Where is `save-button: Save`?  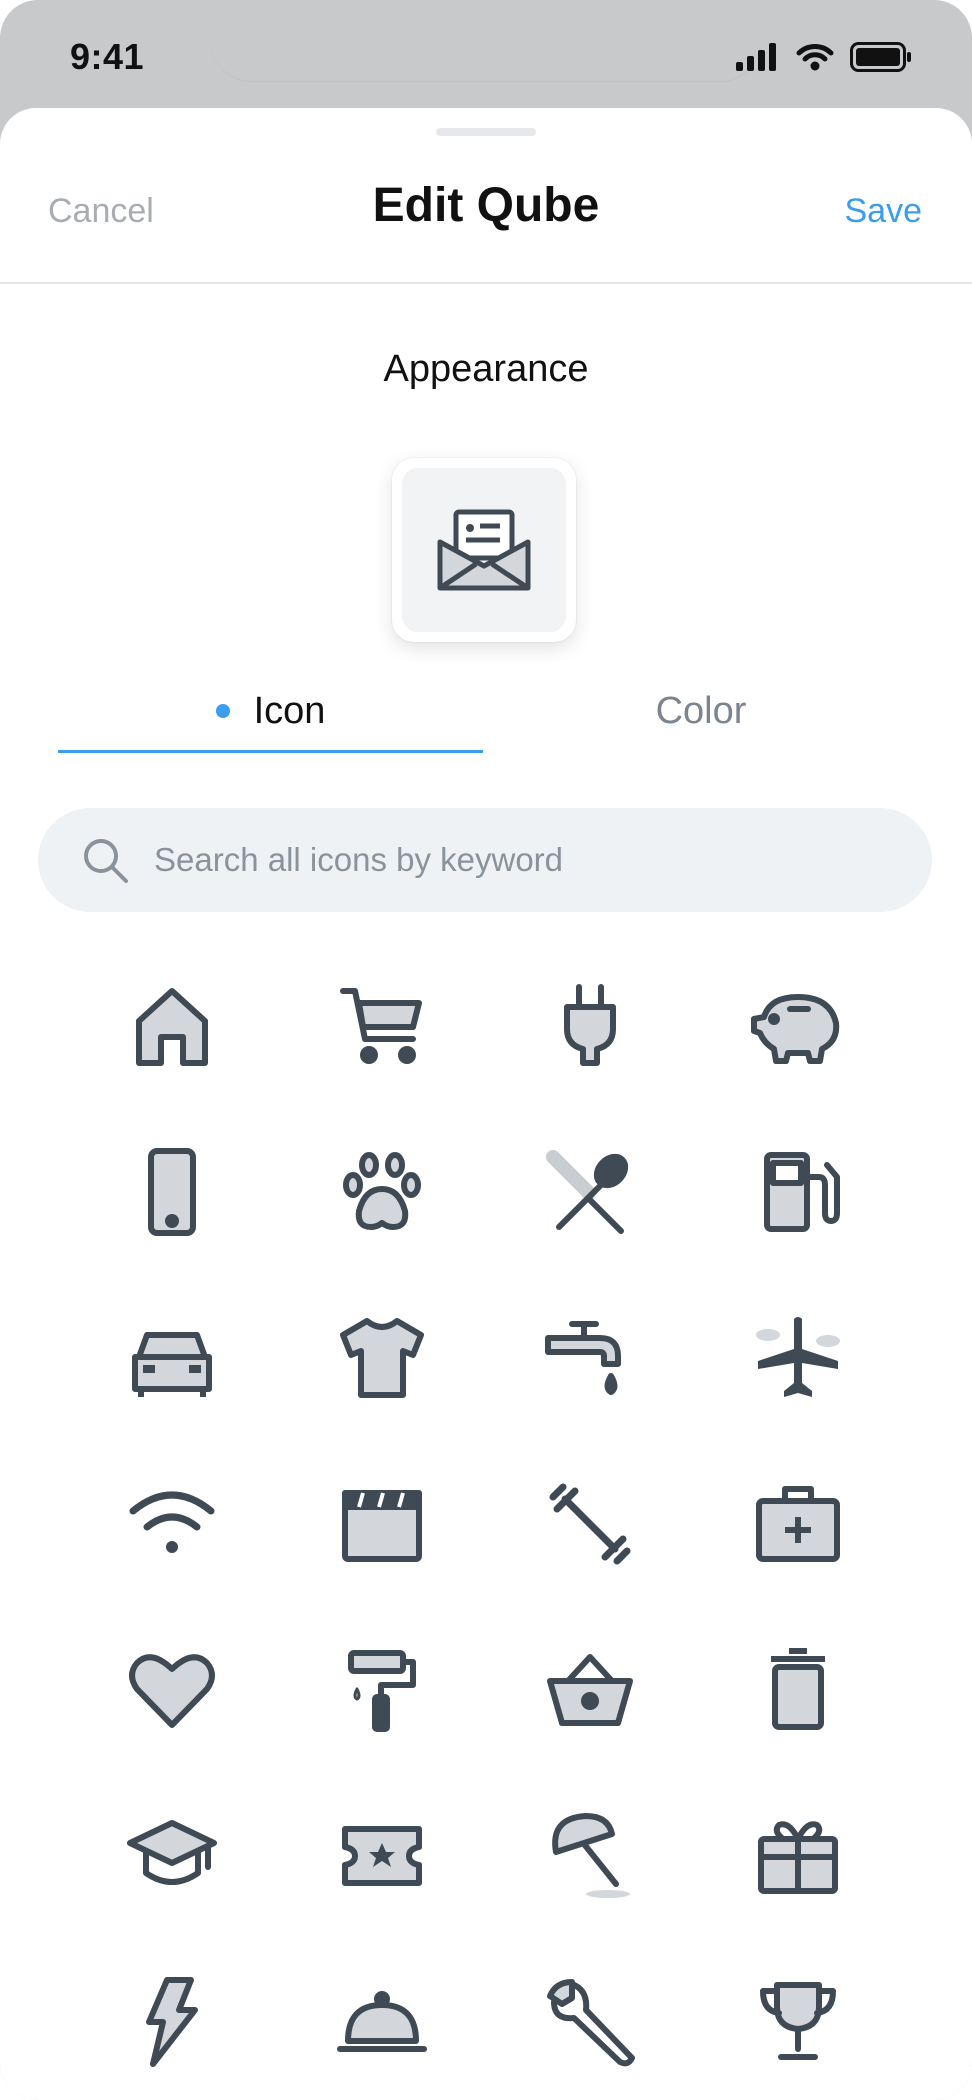
save-button: Save is located at coordinates (884, 211).